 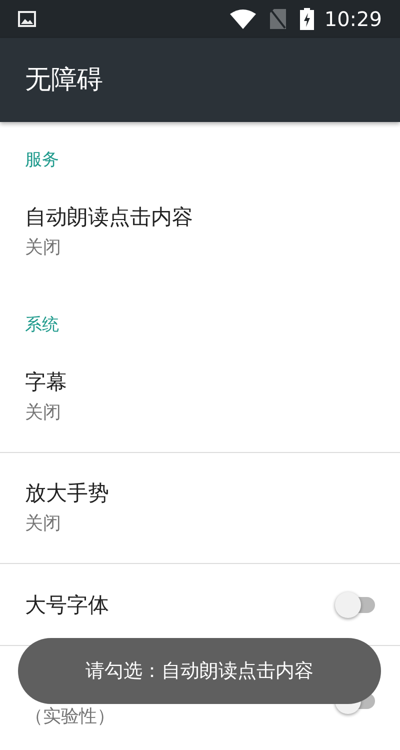 What do you see at coordinates (355, 605) in the screenshot?
I see `toggle-switch` at bounding box center [355, 605].